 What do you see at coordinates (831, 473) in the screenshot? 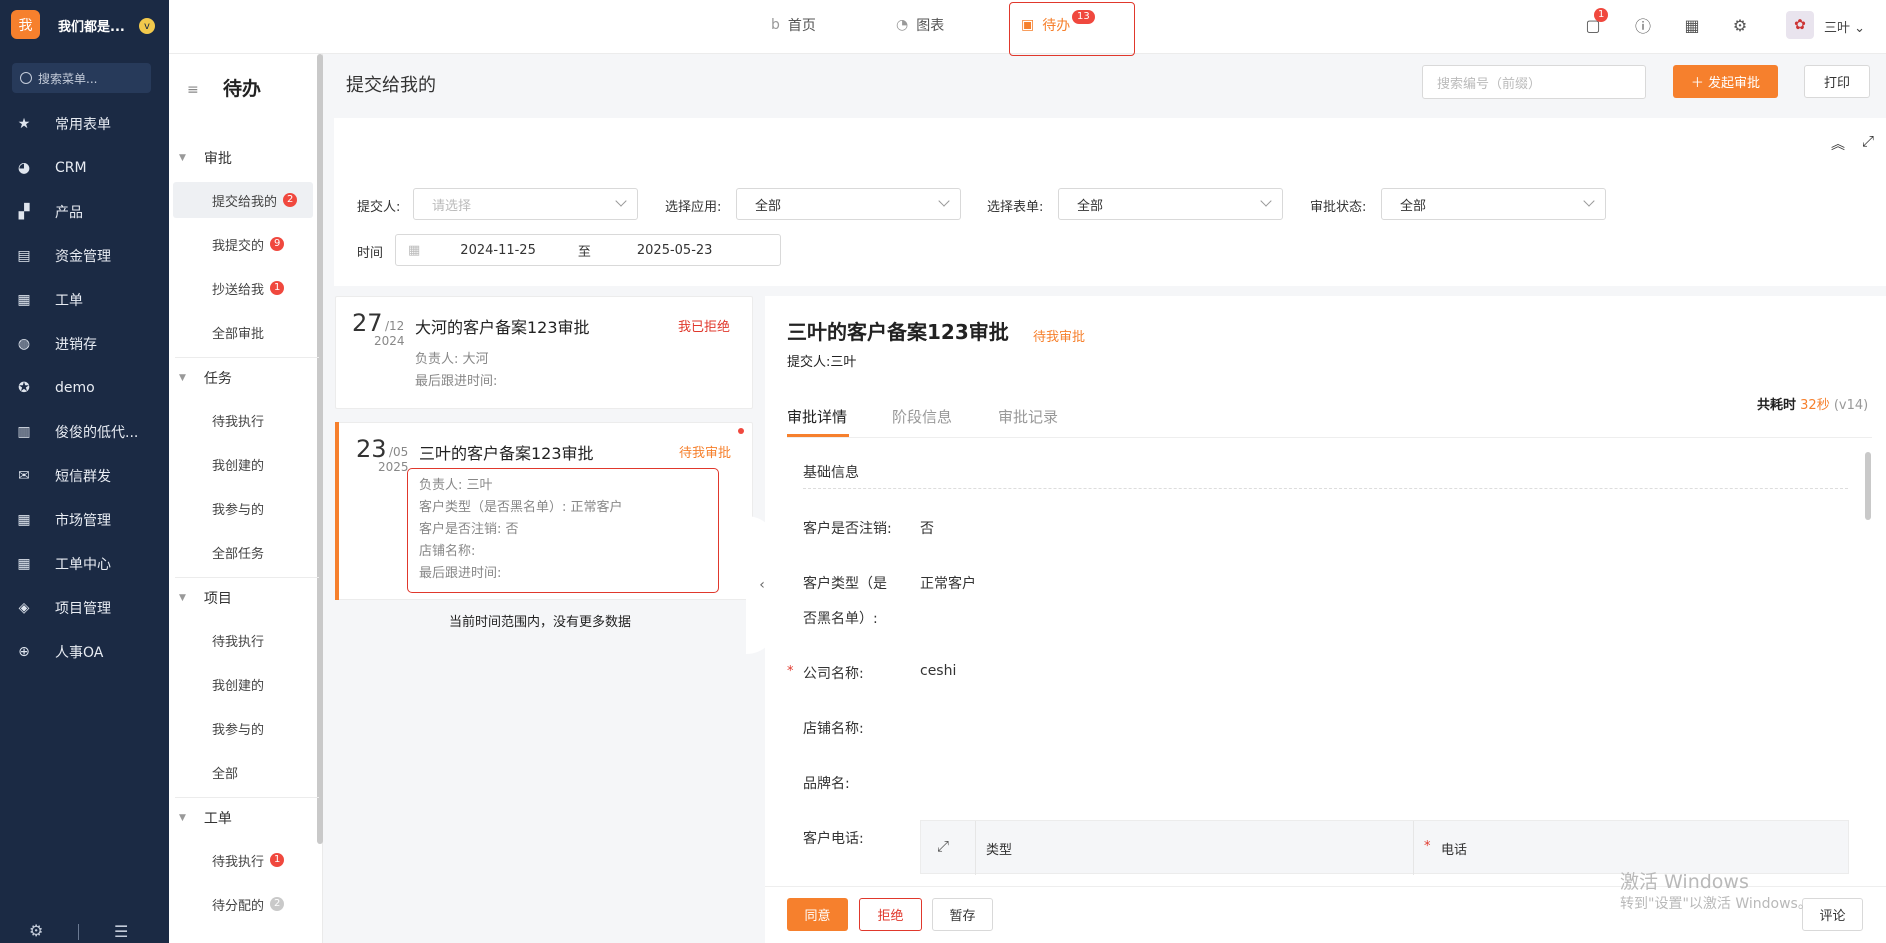
I see `section-title: 基础信息` at bounding box center [831, 473].